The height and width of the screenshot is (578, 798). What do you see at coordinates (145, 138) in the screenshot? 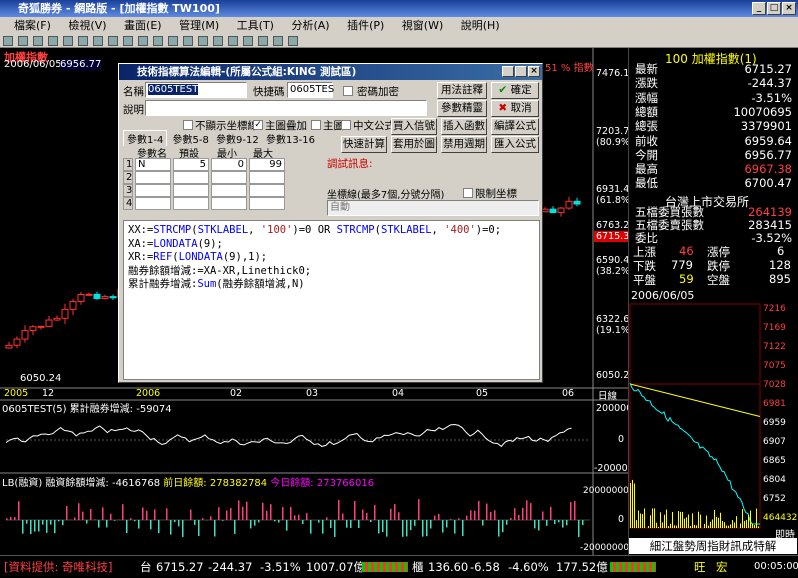
I see `tab-params-1-4: 參數1-4` at bounding box center [145, 138].